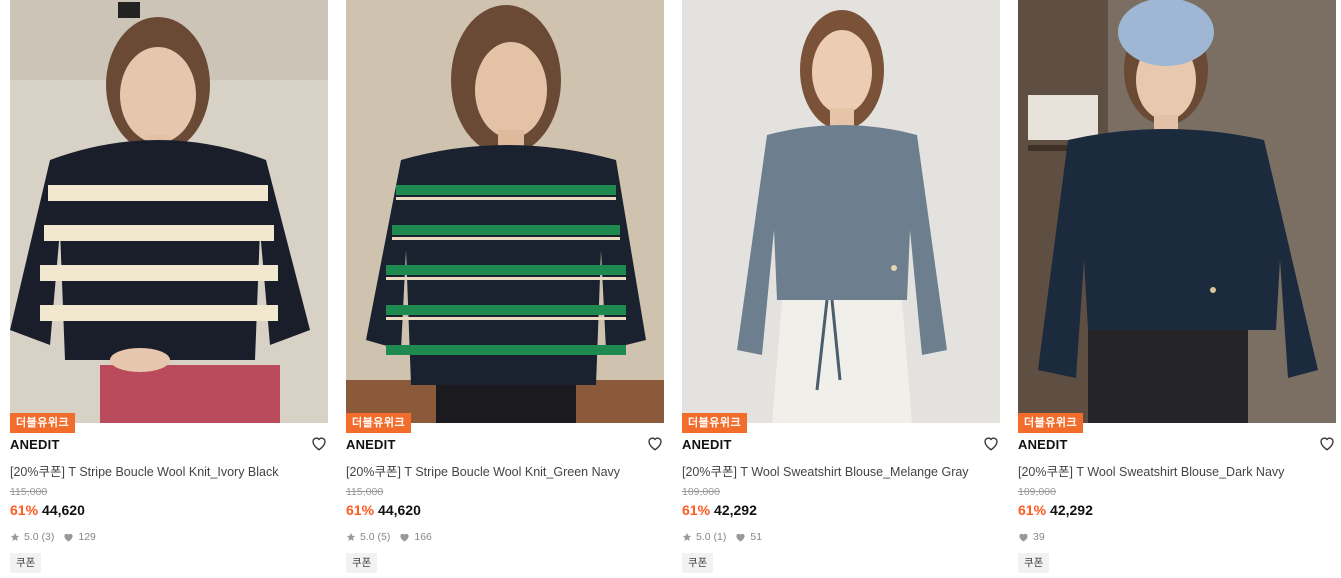 This screenshot has height=578, width=1341. Describe the element at coordinates (393, 537) in the screenshot. I see `product-meta: 5.0 (5) 166` at that location.